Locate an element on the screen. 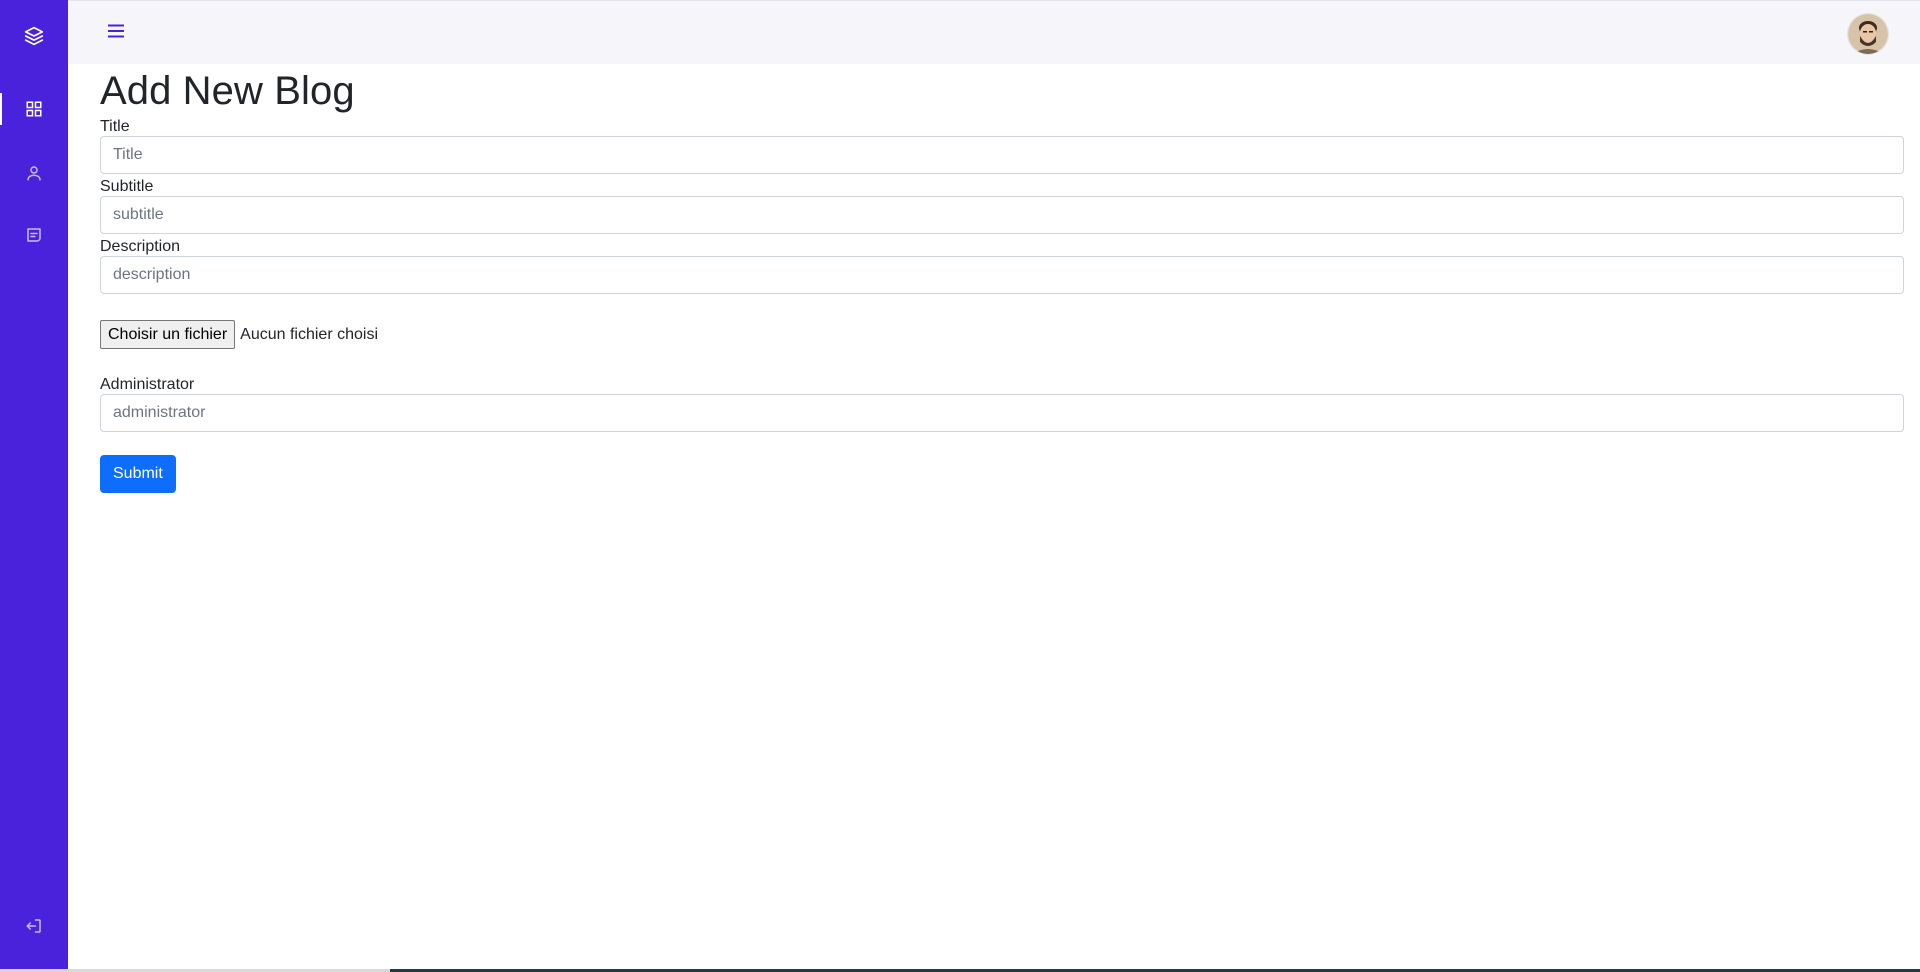 The image size is (1920, 972). menu-toggle-button is located at coordinates (116, 31).